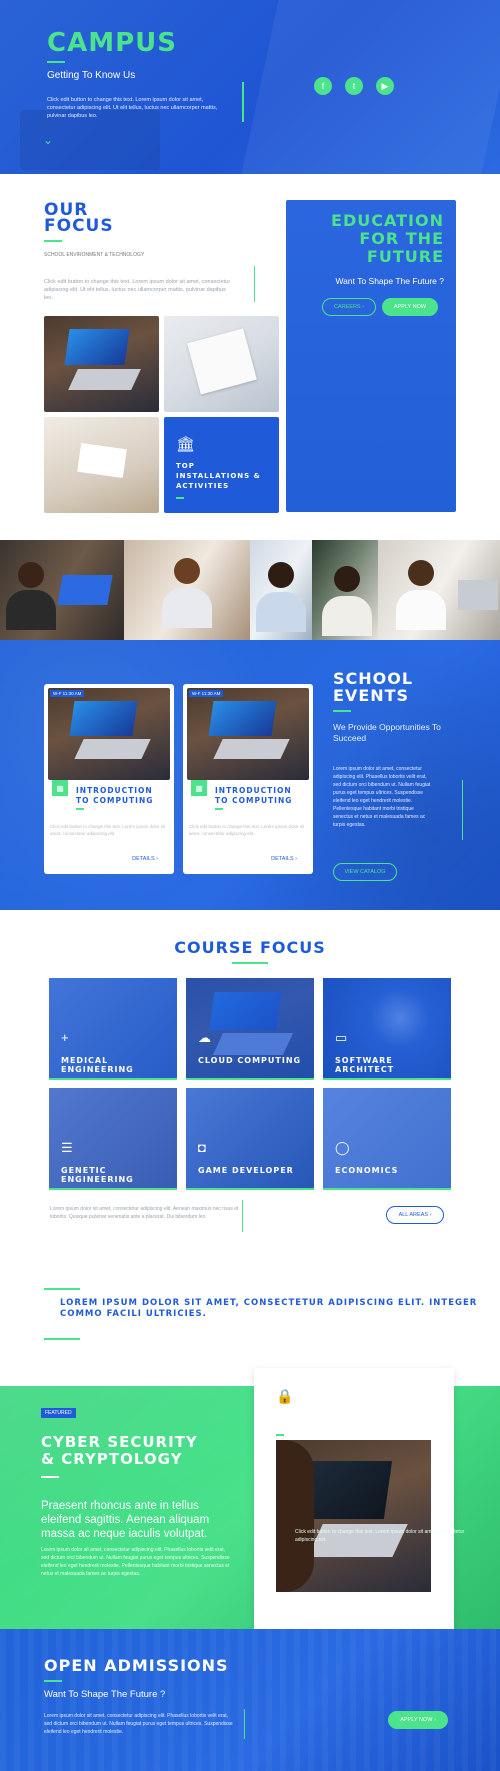 This screenshot has height=1771, width=500. What do you see at coordinates (242, 1216) in the screenshot?
I see `course-divider` at bounding box center [242, 1216].